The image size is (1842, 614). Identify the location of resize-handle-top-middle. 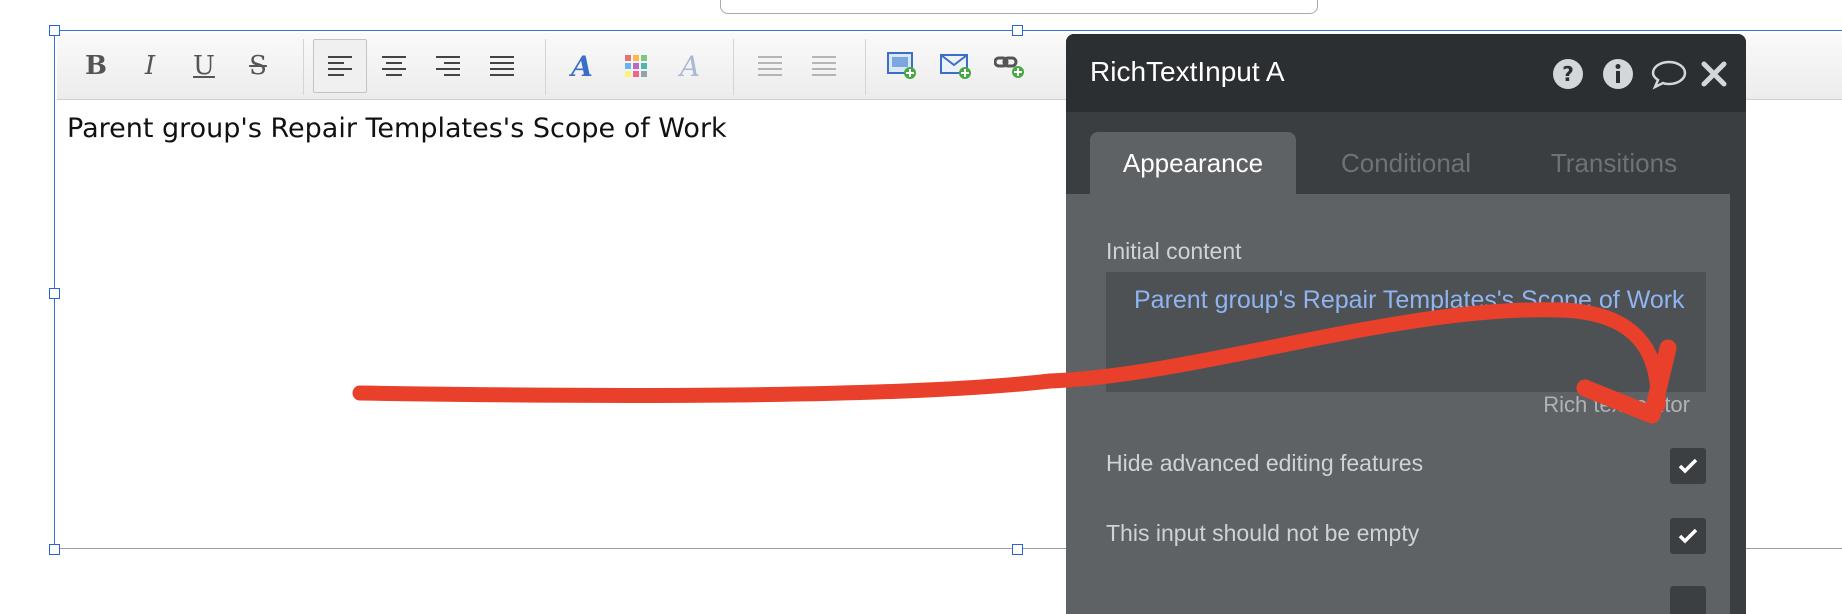
(1017, 30).